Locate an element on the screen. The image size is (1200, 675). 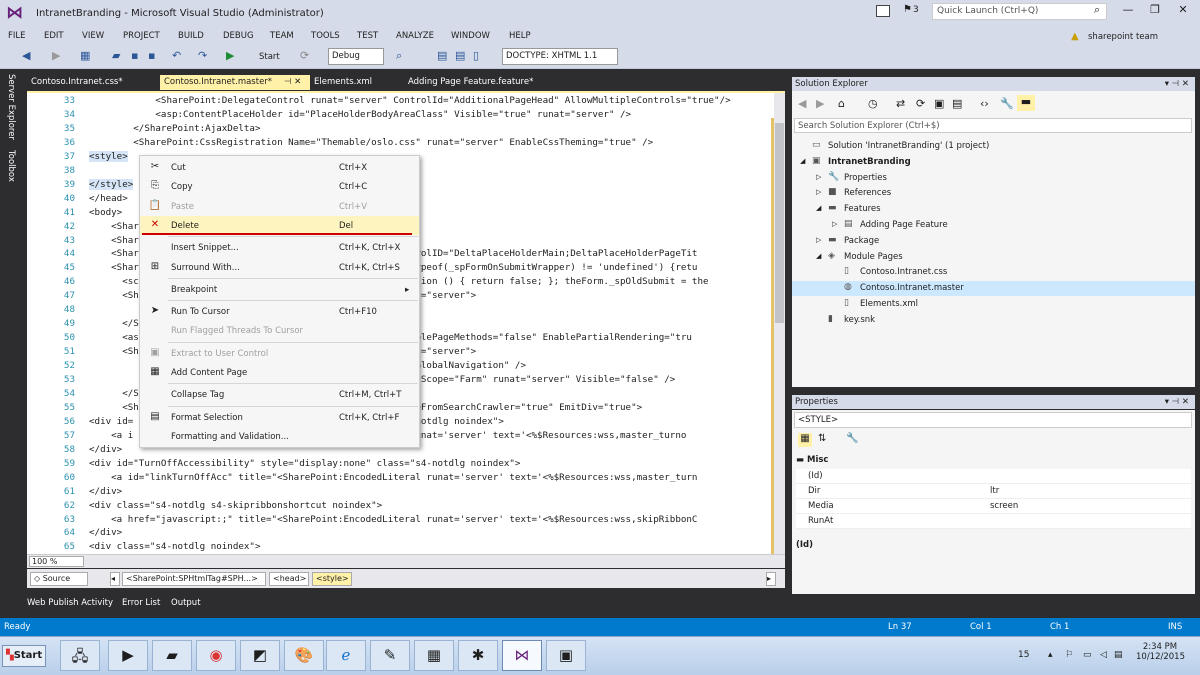
tray-network-icon: ▭ is located at coordinates (1087, 655).